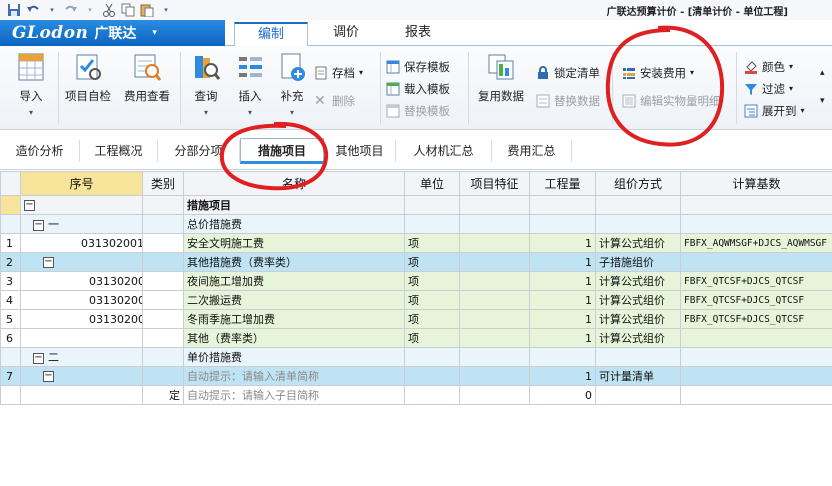 The image size is (832, 486). What do you see at coordinates (822, 73) in the screenshot?
I see `ribbon-scroll-up-icon: ▴` at bounding box center [822, 73].